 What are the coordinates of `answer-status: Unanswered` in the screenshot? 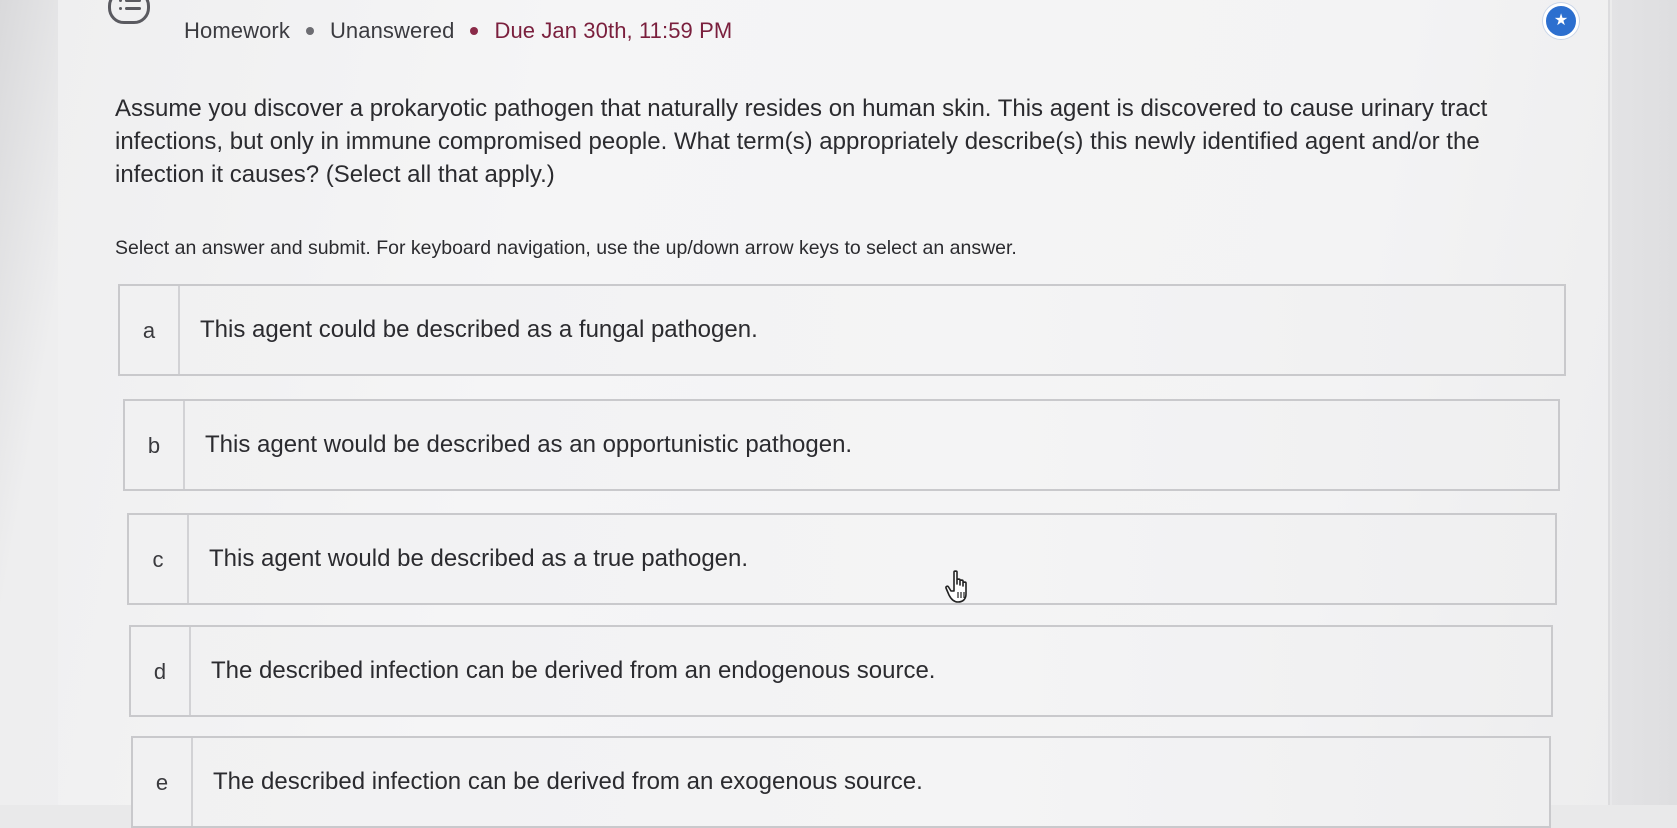 It's located at (392, 30).